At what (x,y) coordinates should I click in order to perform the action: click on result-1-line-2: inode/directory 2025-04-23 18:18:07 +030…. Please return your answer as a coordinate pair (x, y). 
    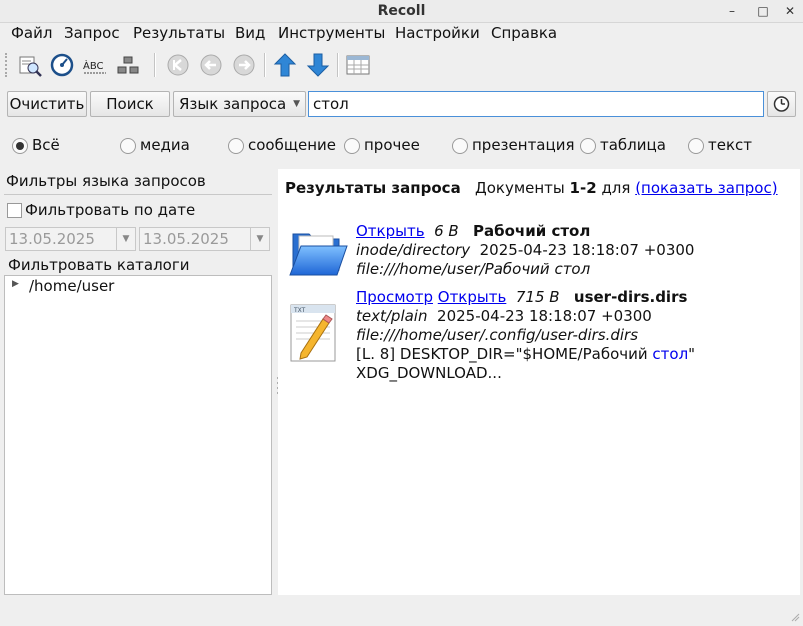
    Looking at the image, I should click on (525, 250).